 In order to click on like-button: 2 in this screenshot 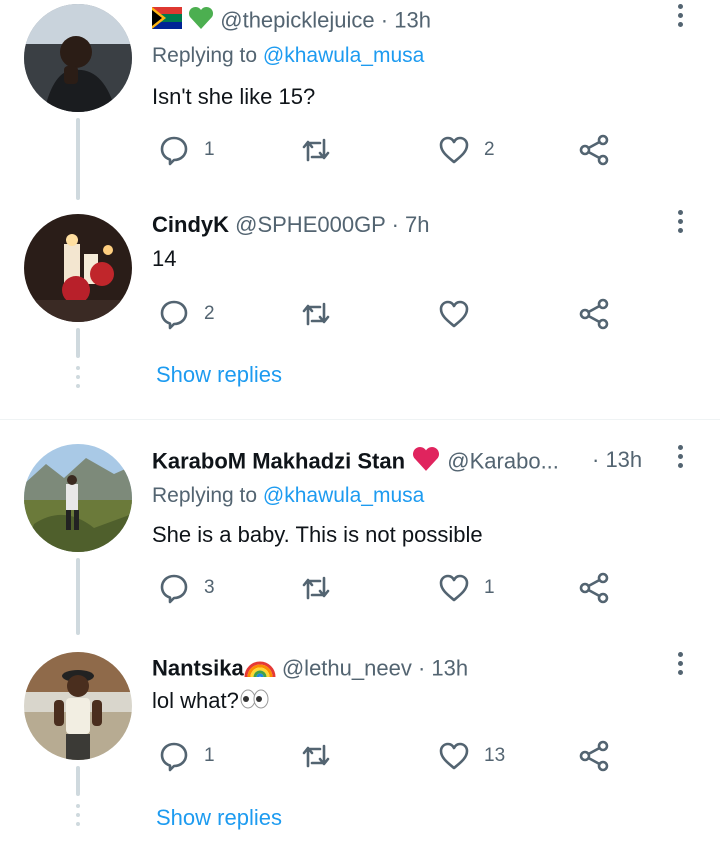, I will do `click(466, 150)`.